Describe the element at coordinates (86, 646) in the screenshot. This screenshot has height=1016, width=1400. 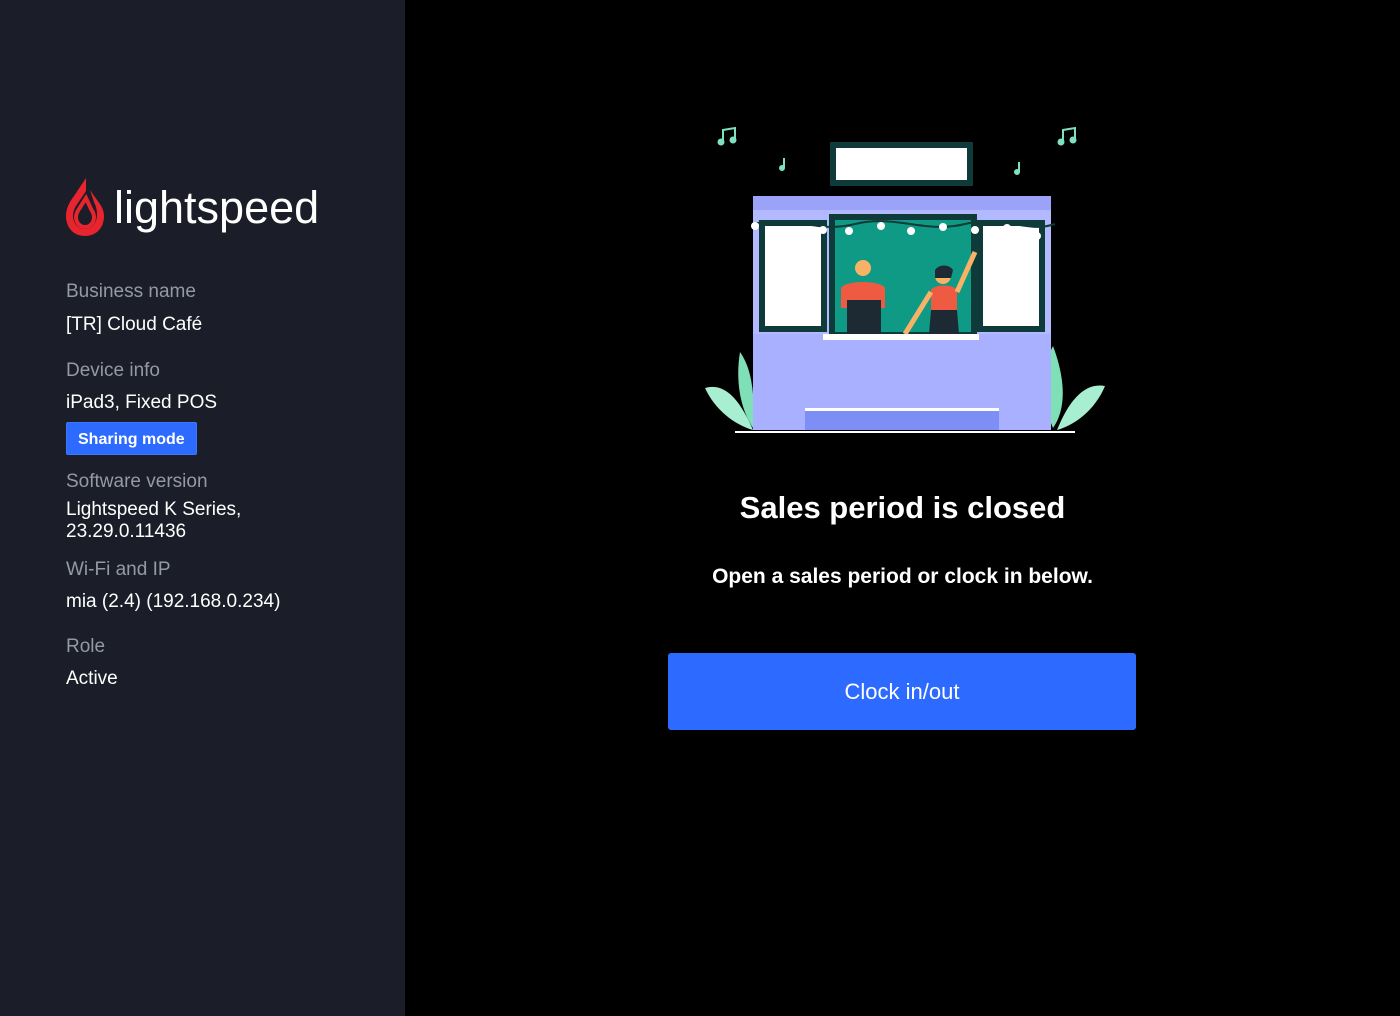
I see `role-label: Role` at that location.